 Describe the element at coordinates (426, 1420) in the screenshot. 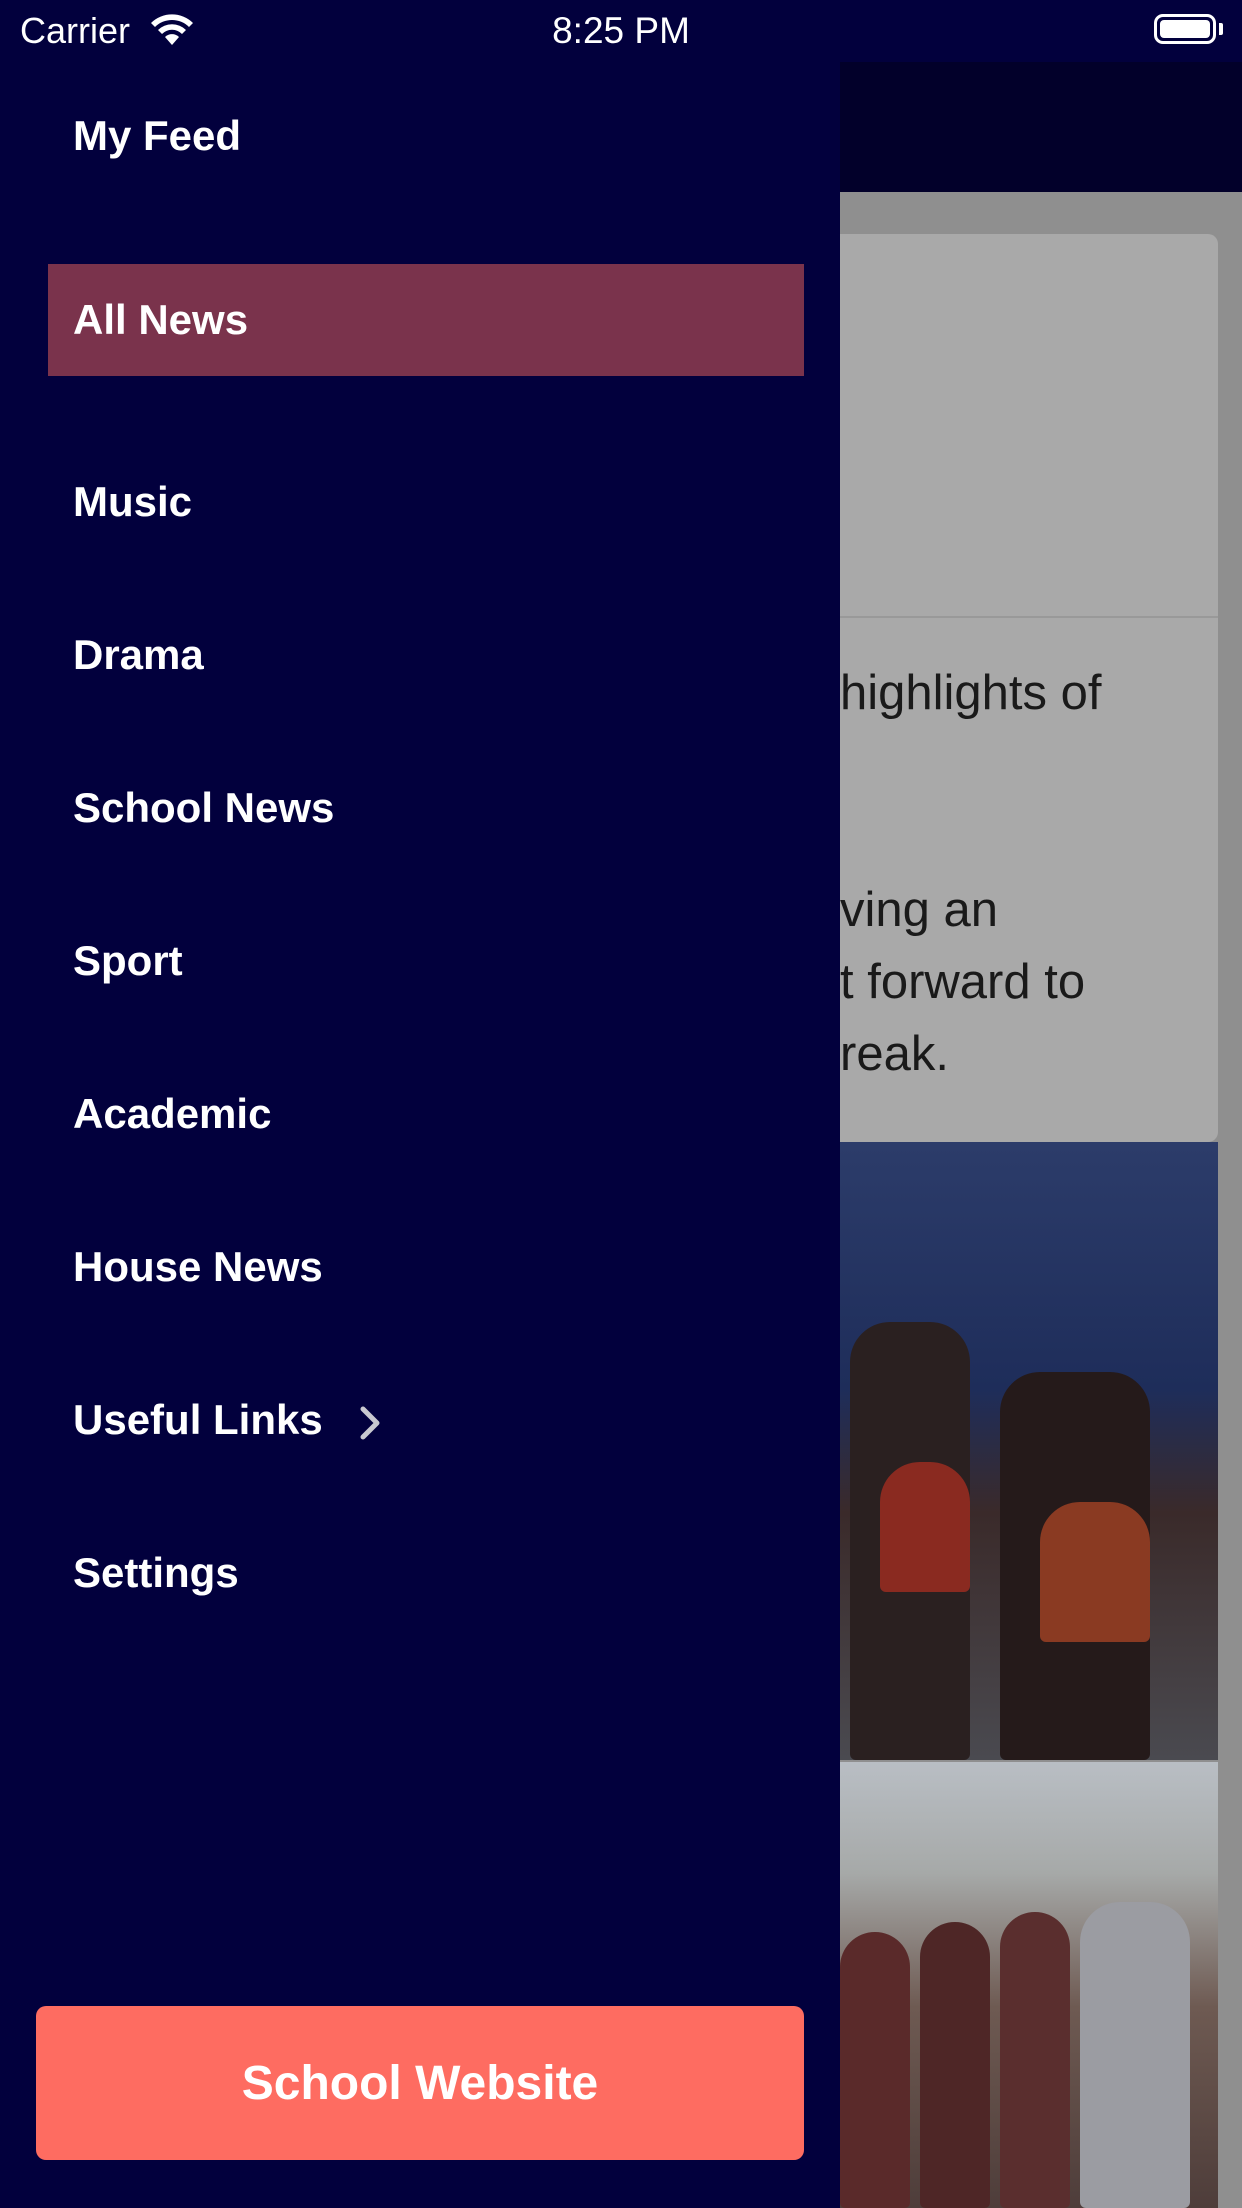

I see `menu-item-useful-links: Useful Links` at that location.